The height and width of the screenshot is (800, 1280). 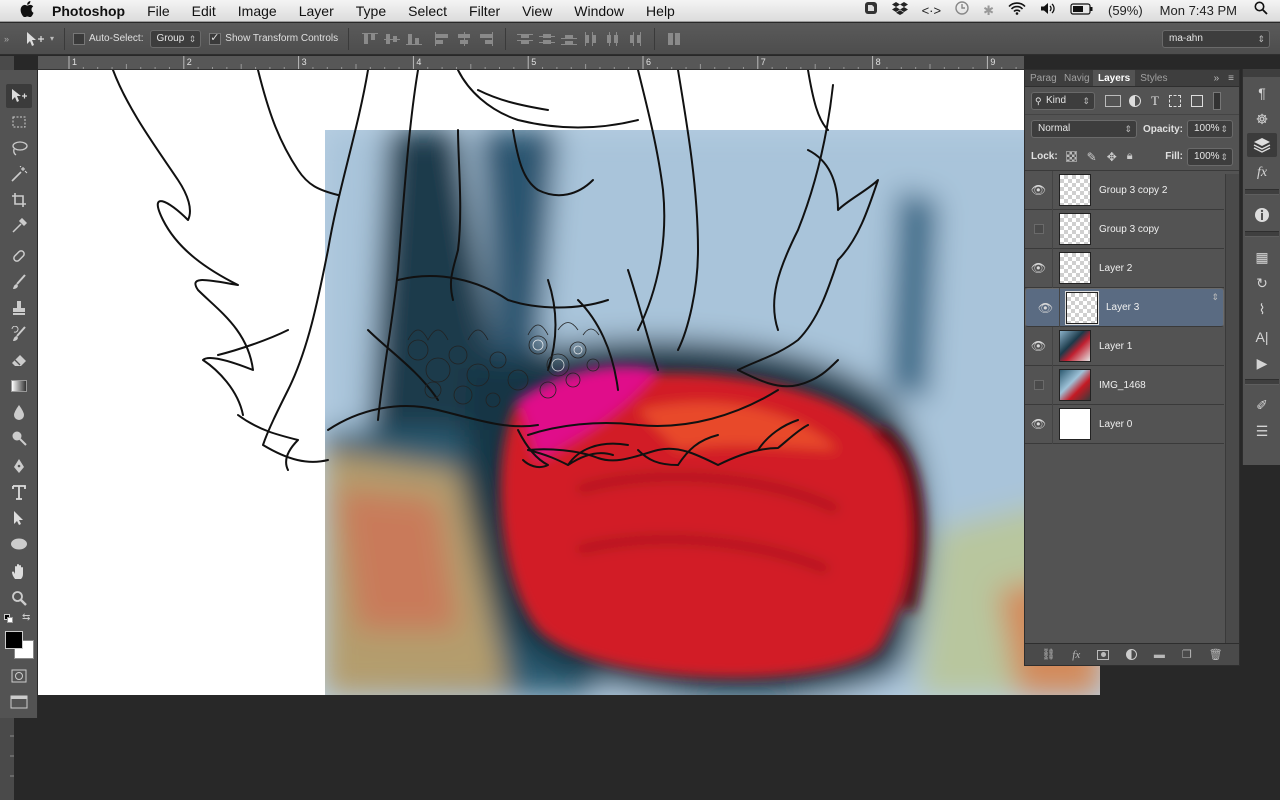 What do you see at coordinates (19, 438) in the screenshot?
I see `dodge-tool-icon` at bounding box center [19, 438].